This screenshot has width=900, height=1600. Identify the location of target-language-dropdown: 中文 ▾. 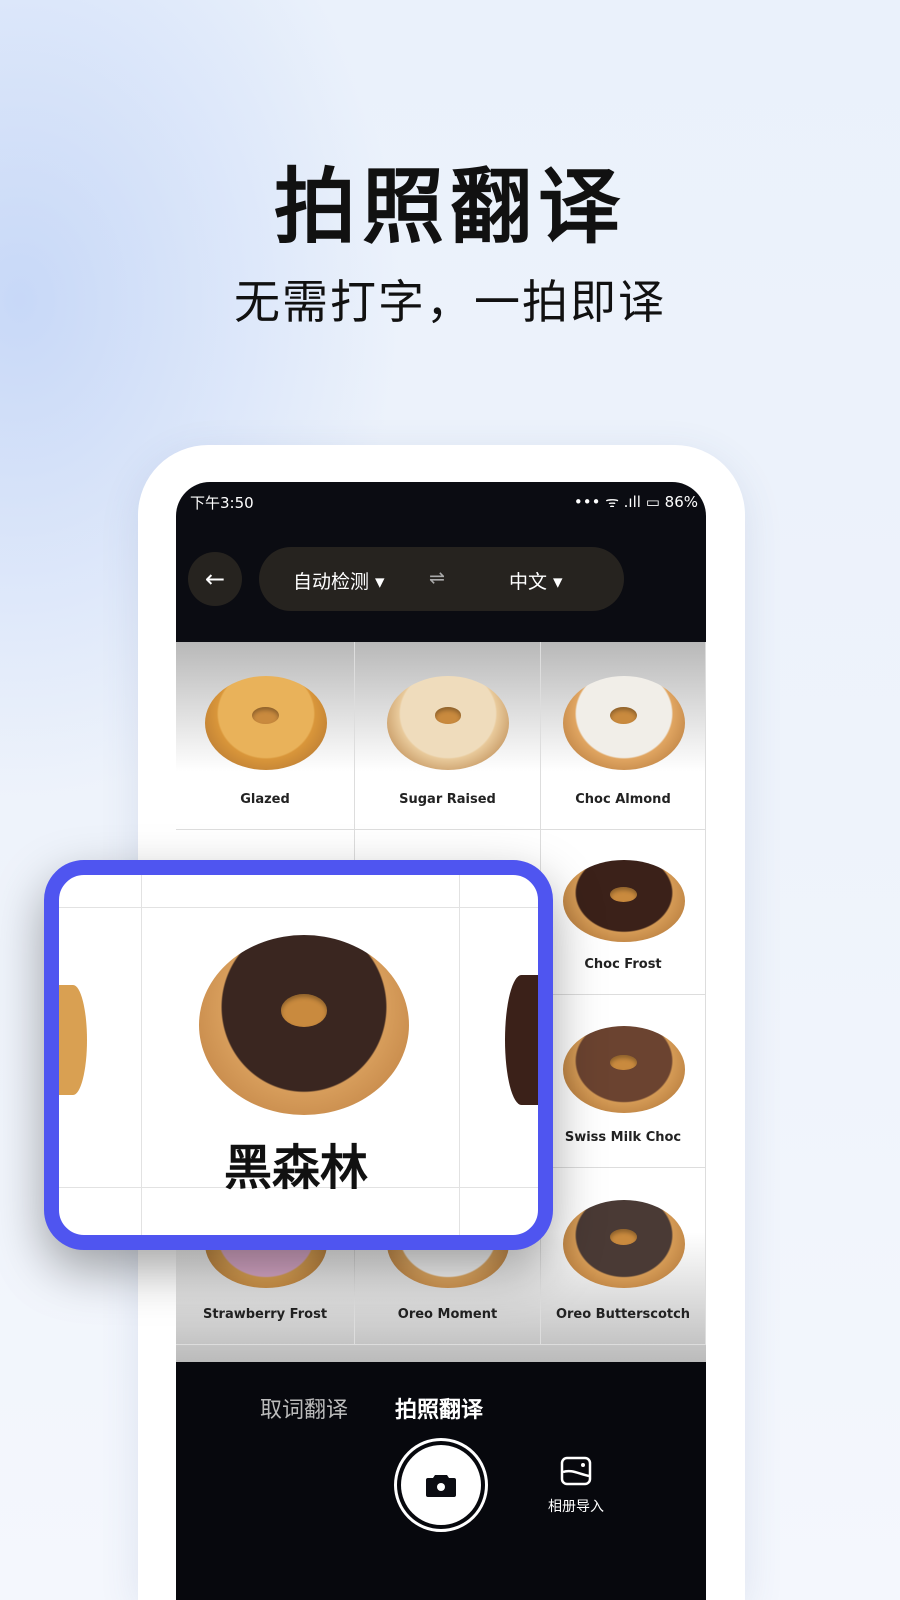
(536, 580).